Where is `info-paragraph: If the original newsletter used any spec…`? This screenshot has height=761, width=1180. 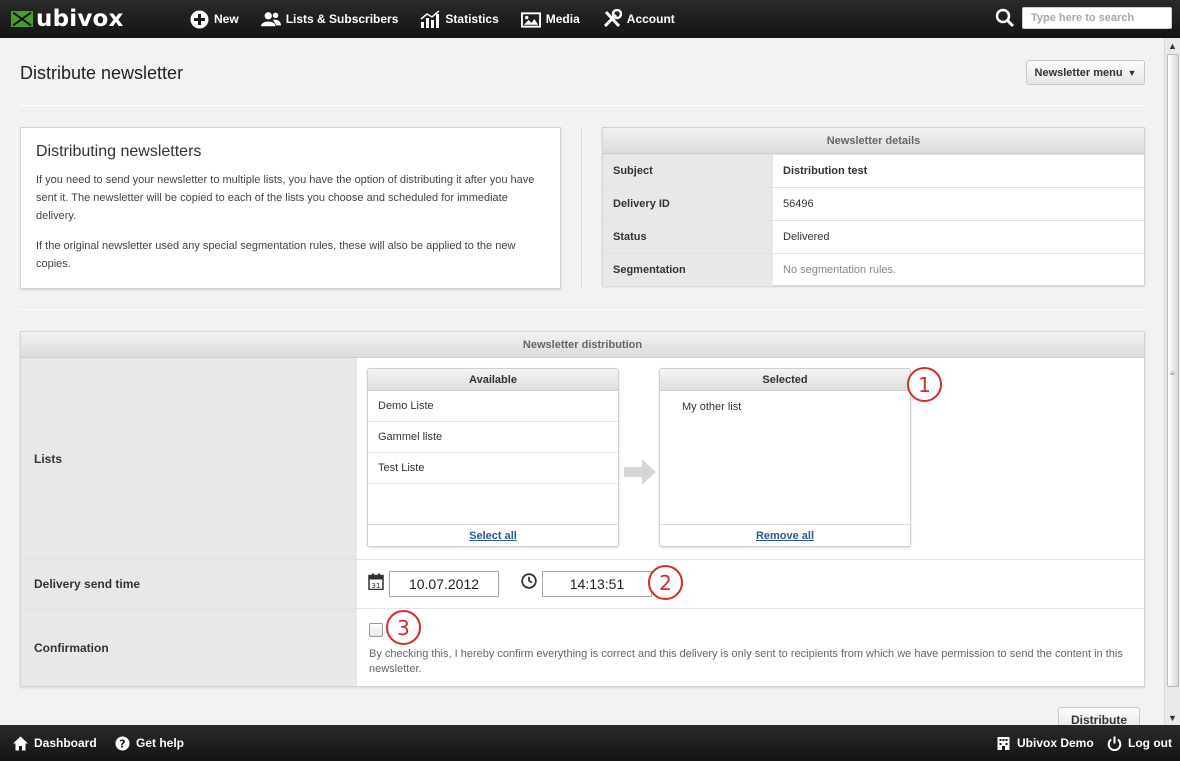
info-paragraph: If the original newsletter used any spec… is located at coordinates (276, 255).